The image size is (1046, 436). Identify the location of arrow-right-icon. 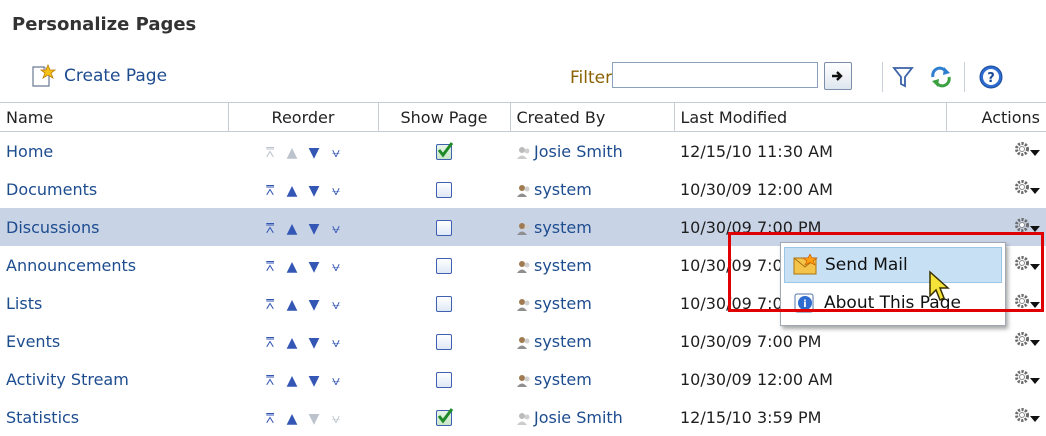
(837, 76).